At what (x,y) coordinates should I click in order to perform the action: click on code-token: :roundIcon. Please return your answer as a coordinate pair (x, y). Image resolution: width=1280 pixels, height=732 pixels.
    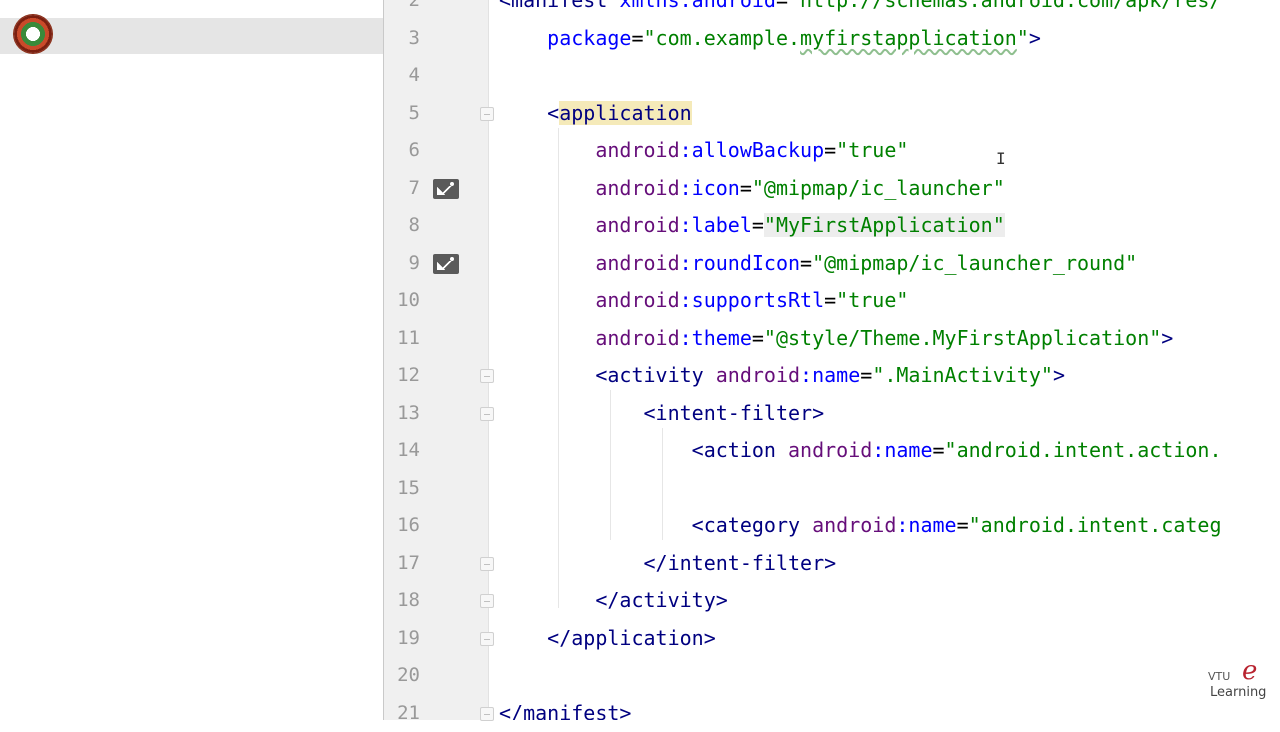
    Looking at the image, I should click on (740, 262).